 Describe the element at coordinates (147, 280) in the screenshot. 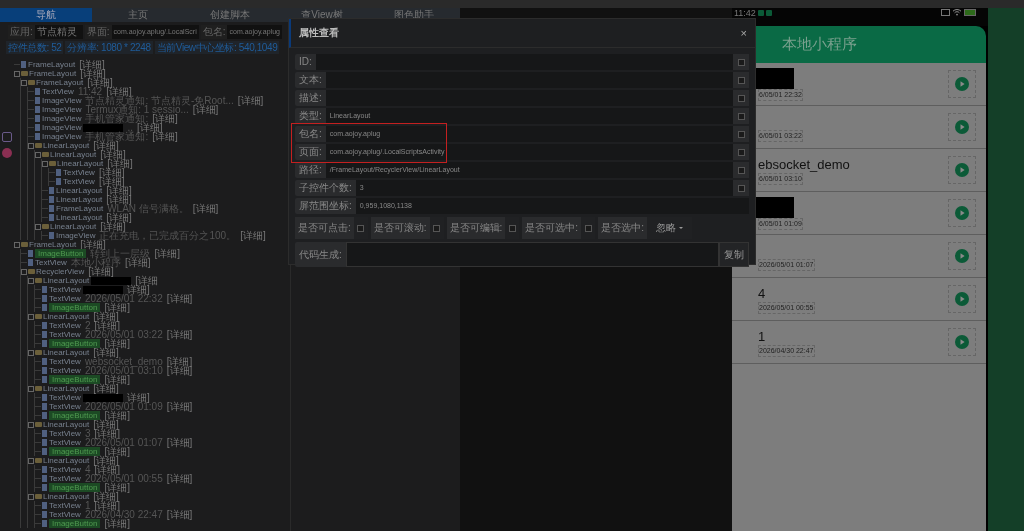

I see `detail-link: [详细` at that location.